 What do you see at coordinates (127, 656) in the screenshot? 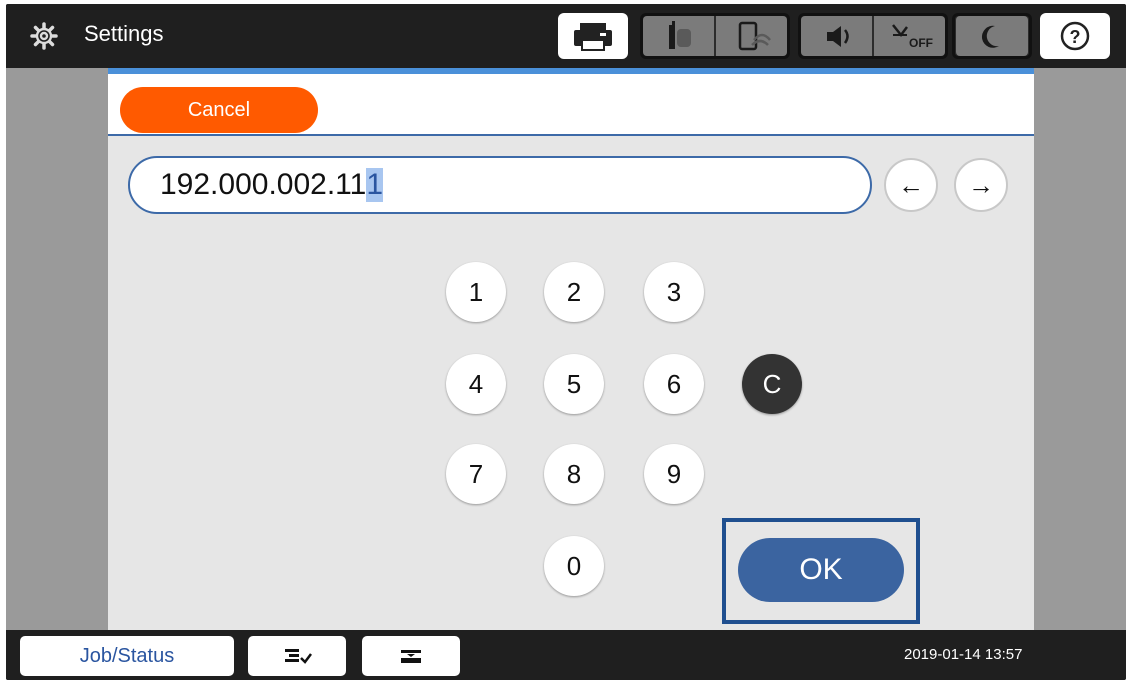
I see `job-status-button: Job/Status` at bounding box center [127, 656].